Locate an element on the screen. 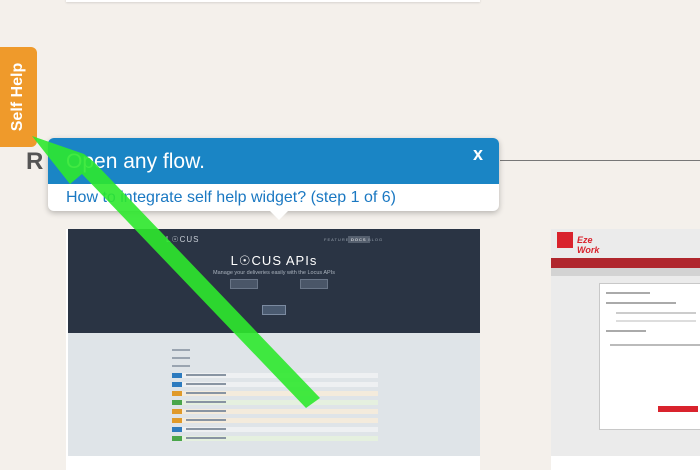 This screenshot has height=470, width=700. self-help-tab: Self Help is located at coordinates (18, 97).